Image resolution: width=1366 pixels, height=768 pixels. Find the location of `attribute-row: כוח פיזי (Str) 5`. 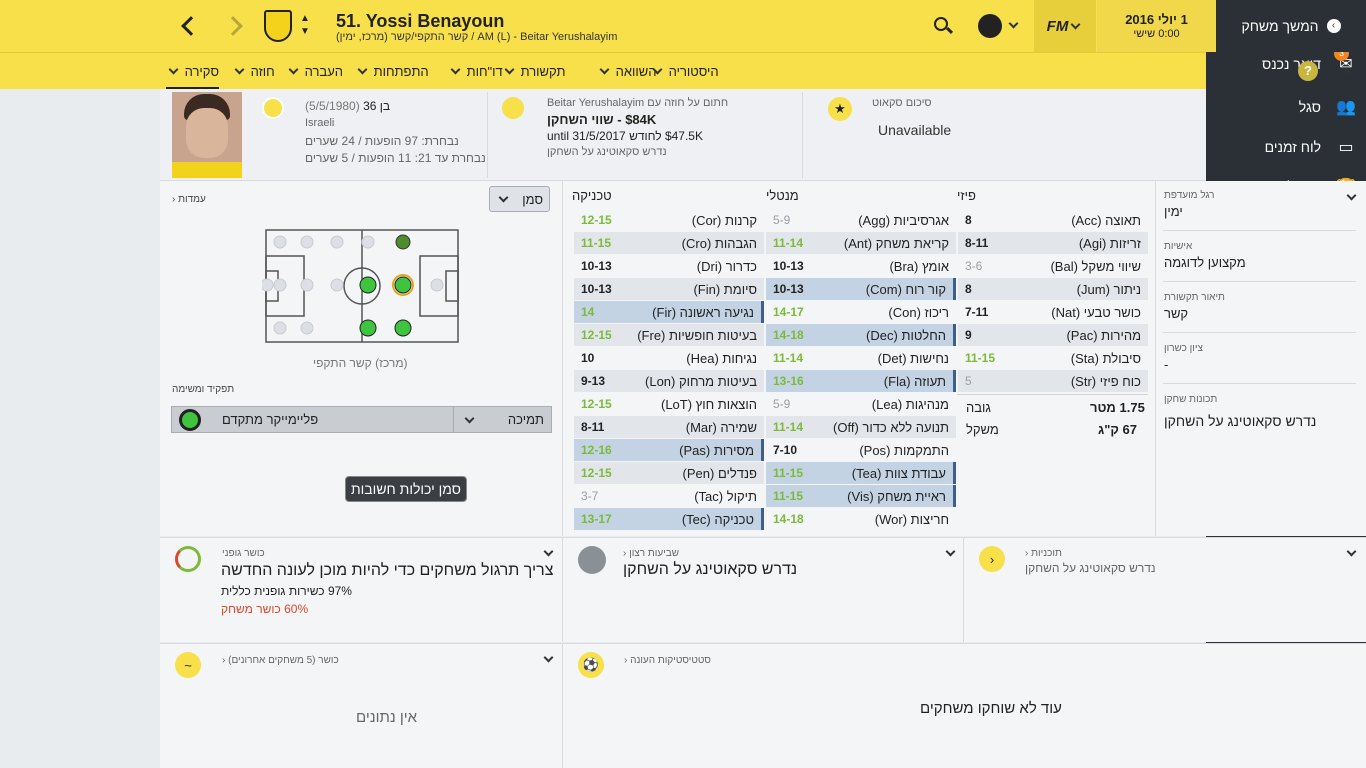

attribute-row: כוח פיזי (Str) 5 is located at coordinates (1053, 381).